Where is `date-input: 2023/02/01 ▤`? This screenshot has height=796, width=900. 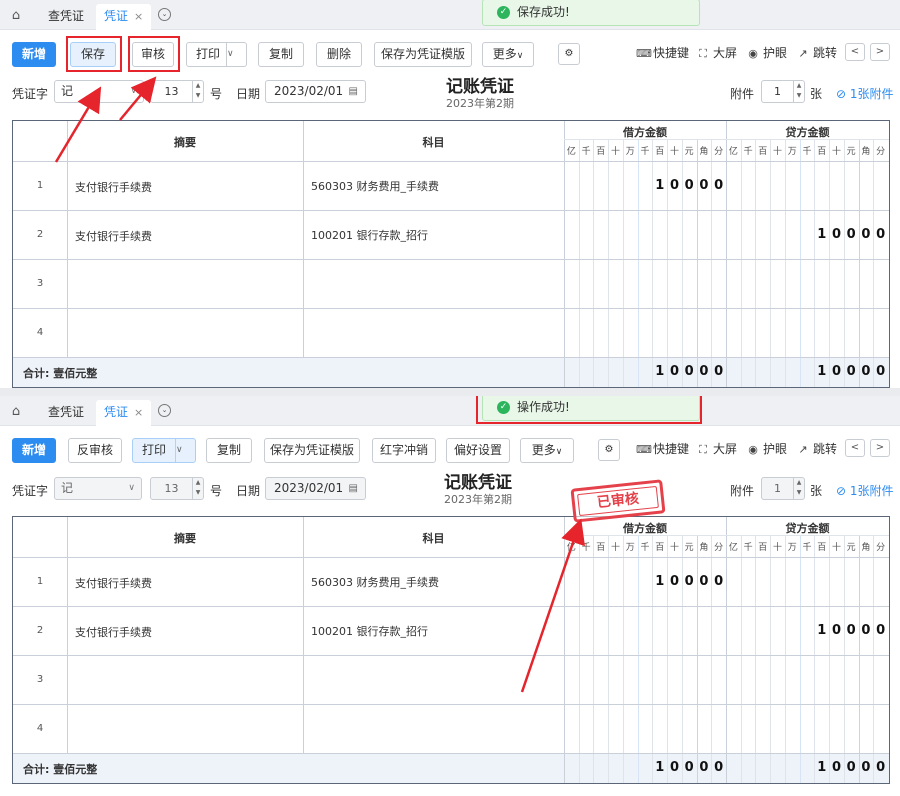
date-input: 2023/02/01 ▤ is located at coordinates (315, 91).